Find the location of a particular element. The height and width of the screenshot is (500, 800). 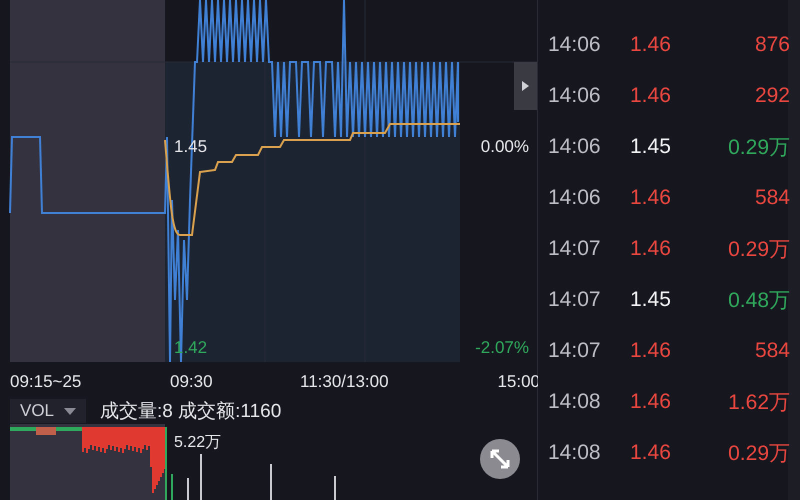

price-scale-label: 0.00% is located at coordinates (504, 147).